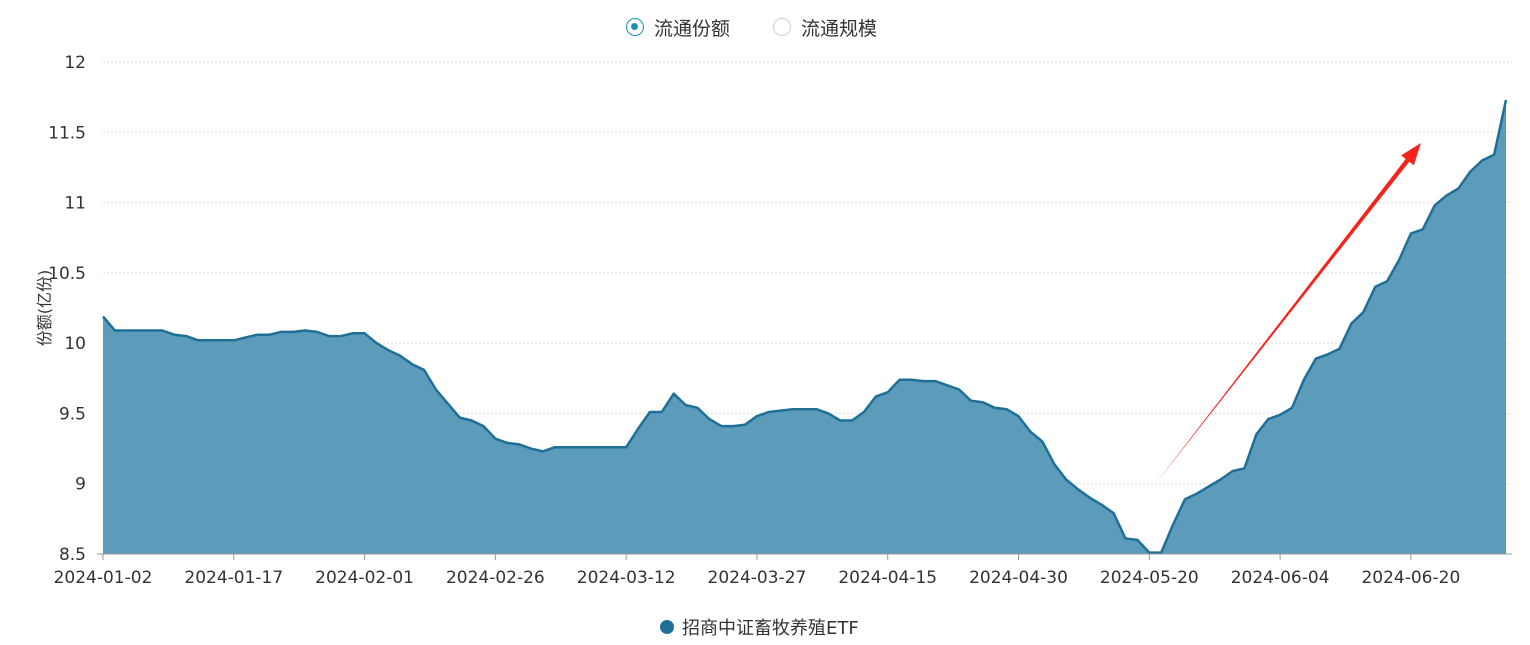 This screenshot has width=1530, height=645. I want to click on y-tick-label: 9, so click(80, 485).